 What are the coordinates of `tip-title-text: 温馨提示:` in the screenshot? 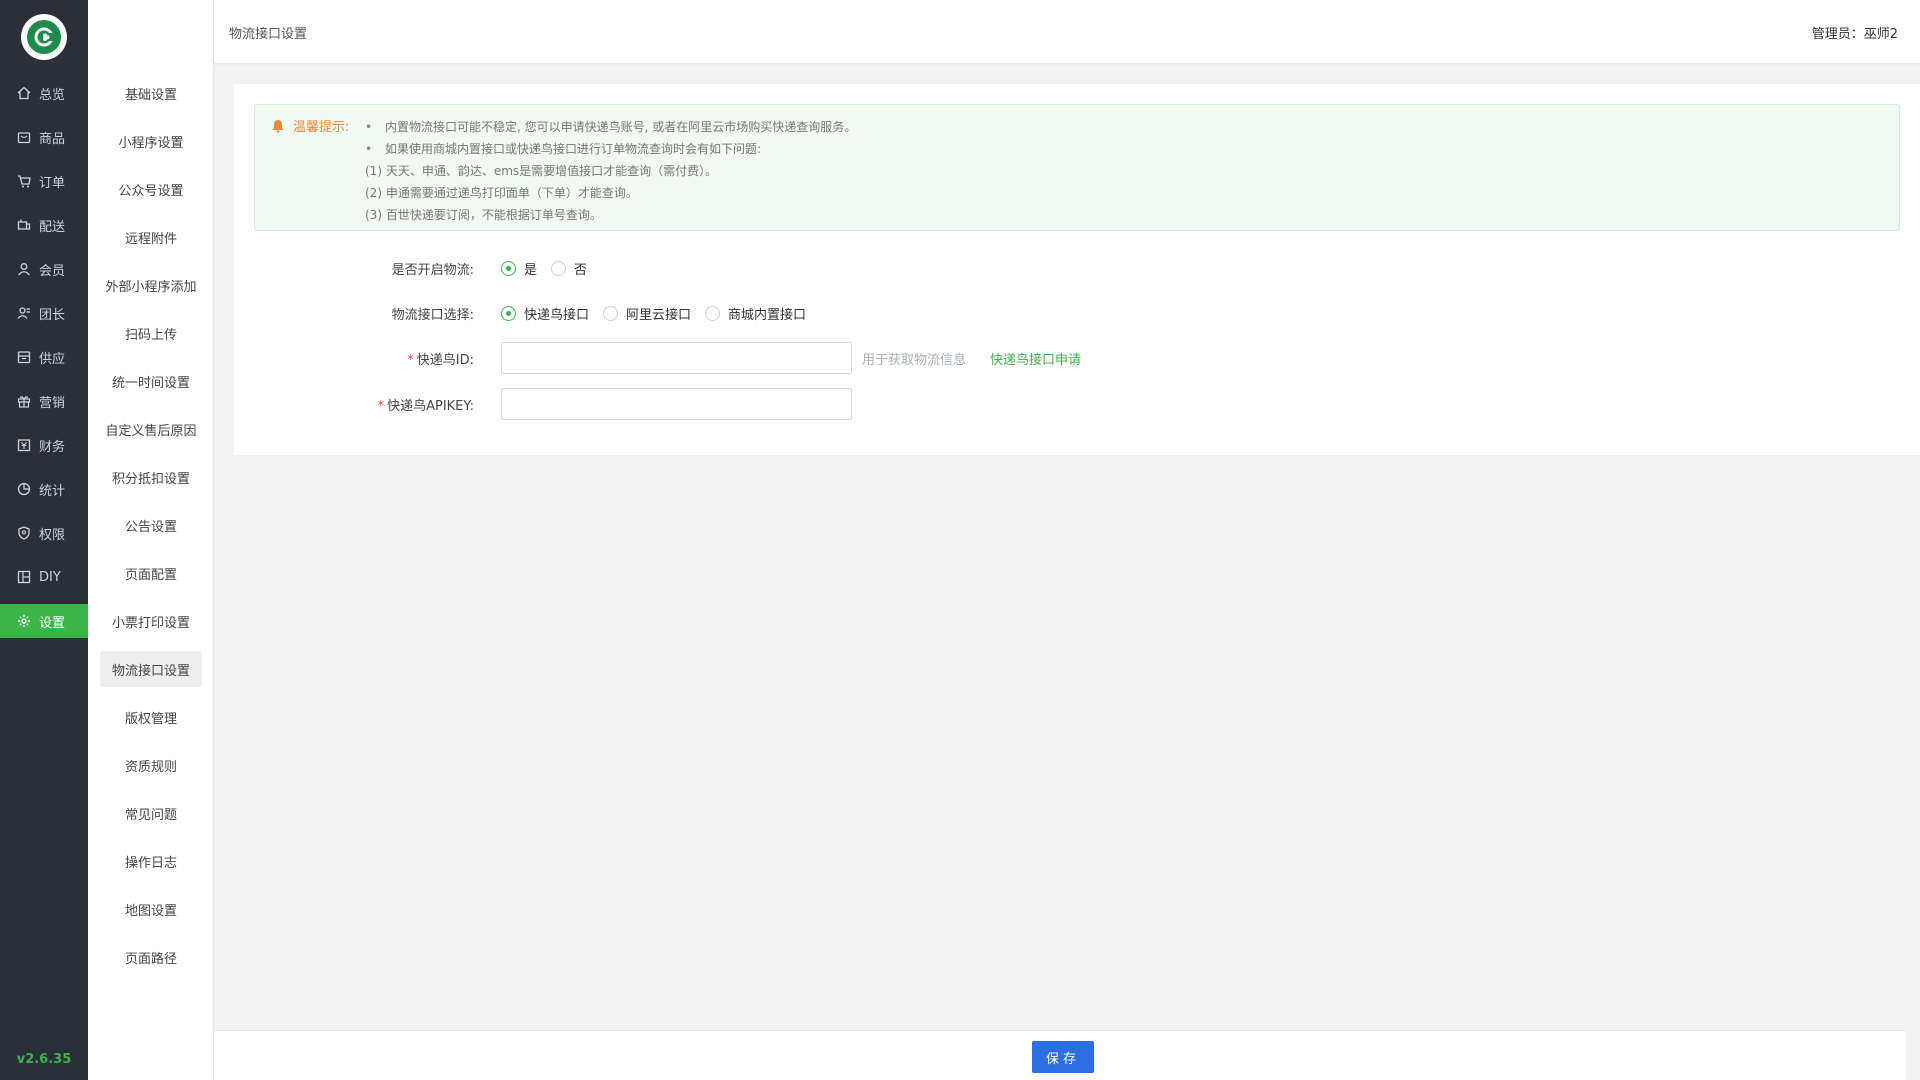 It's located at (321, 127).